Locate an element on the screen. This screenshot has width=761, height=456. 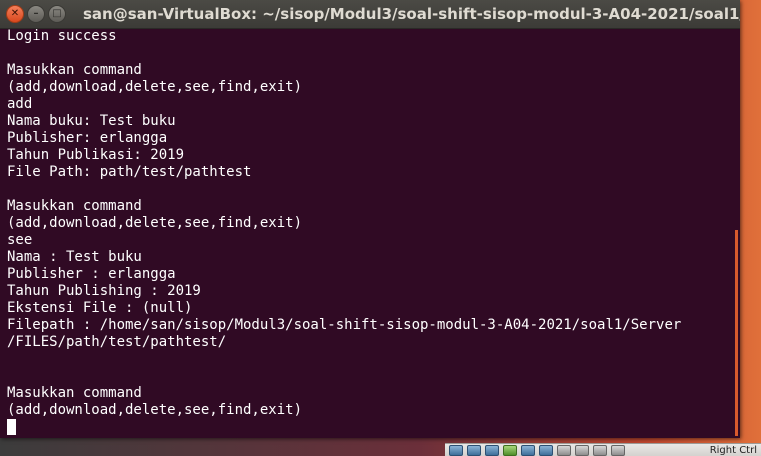
minimize-icon: – is located at coordinates (36, 13).